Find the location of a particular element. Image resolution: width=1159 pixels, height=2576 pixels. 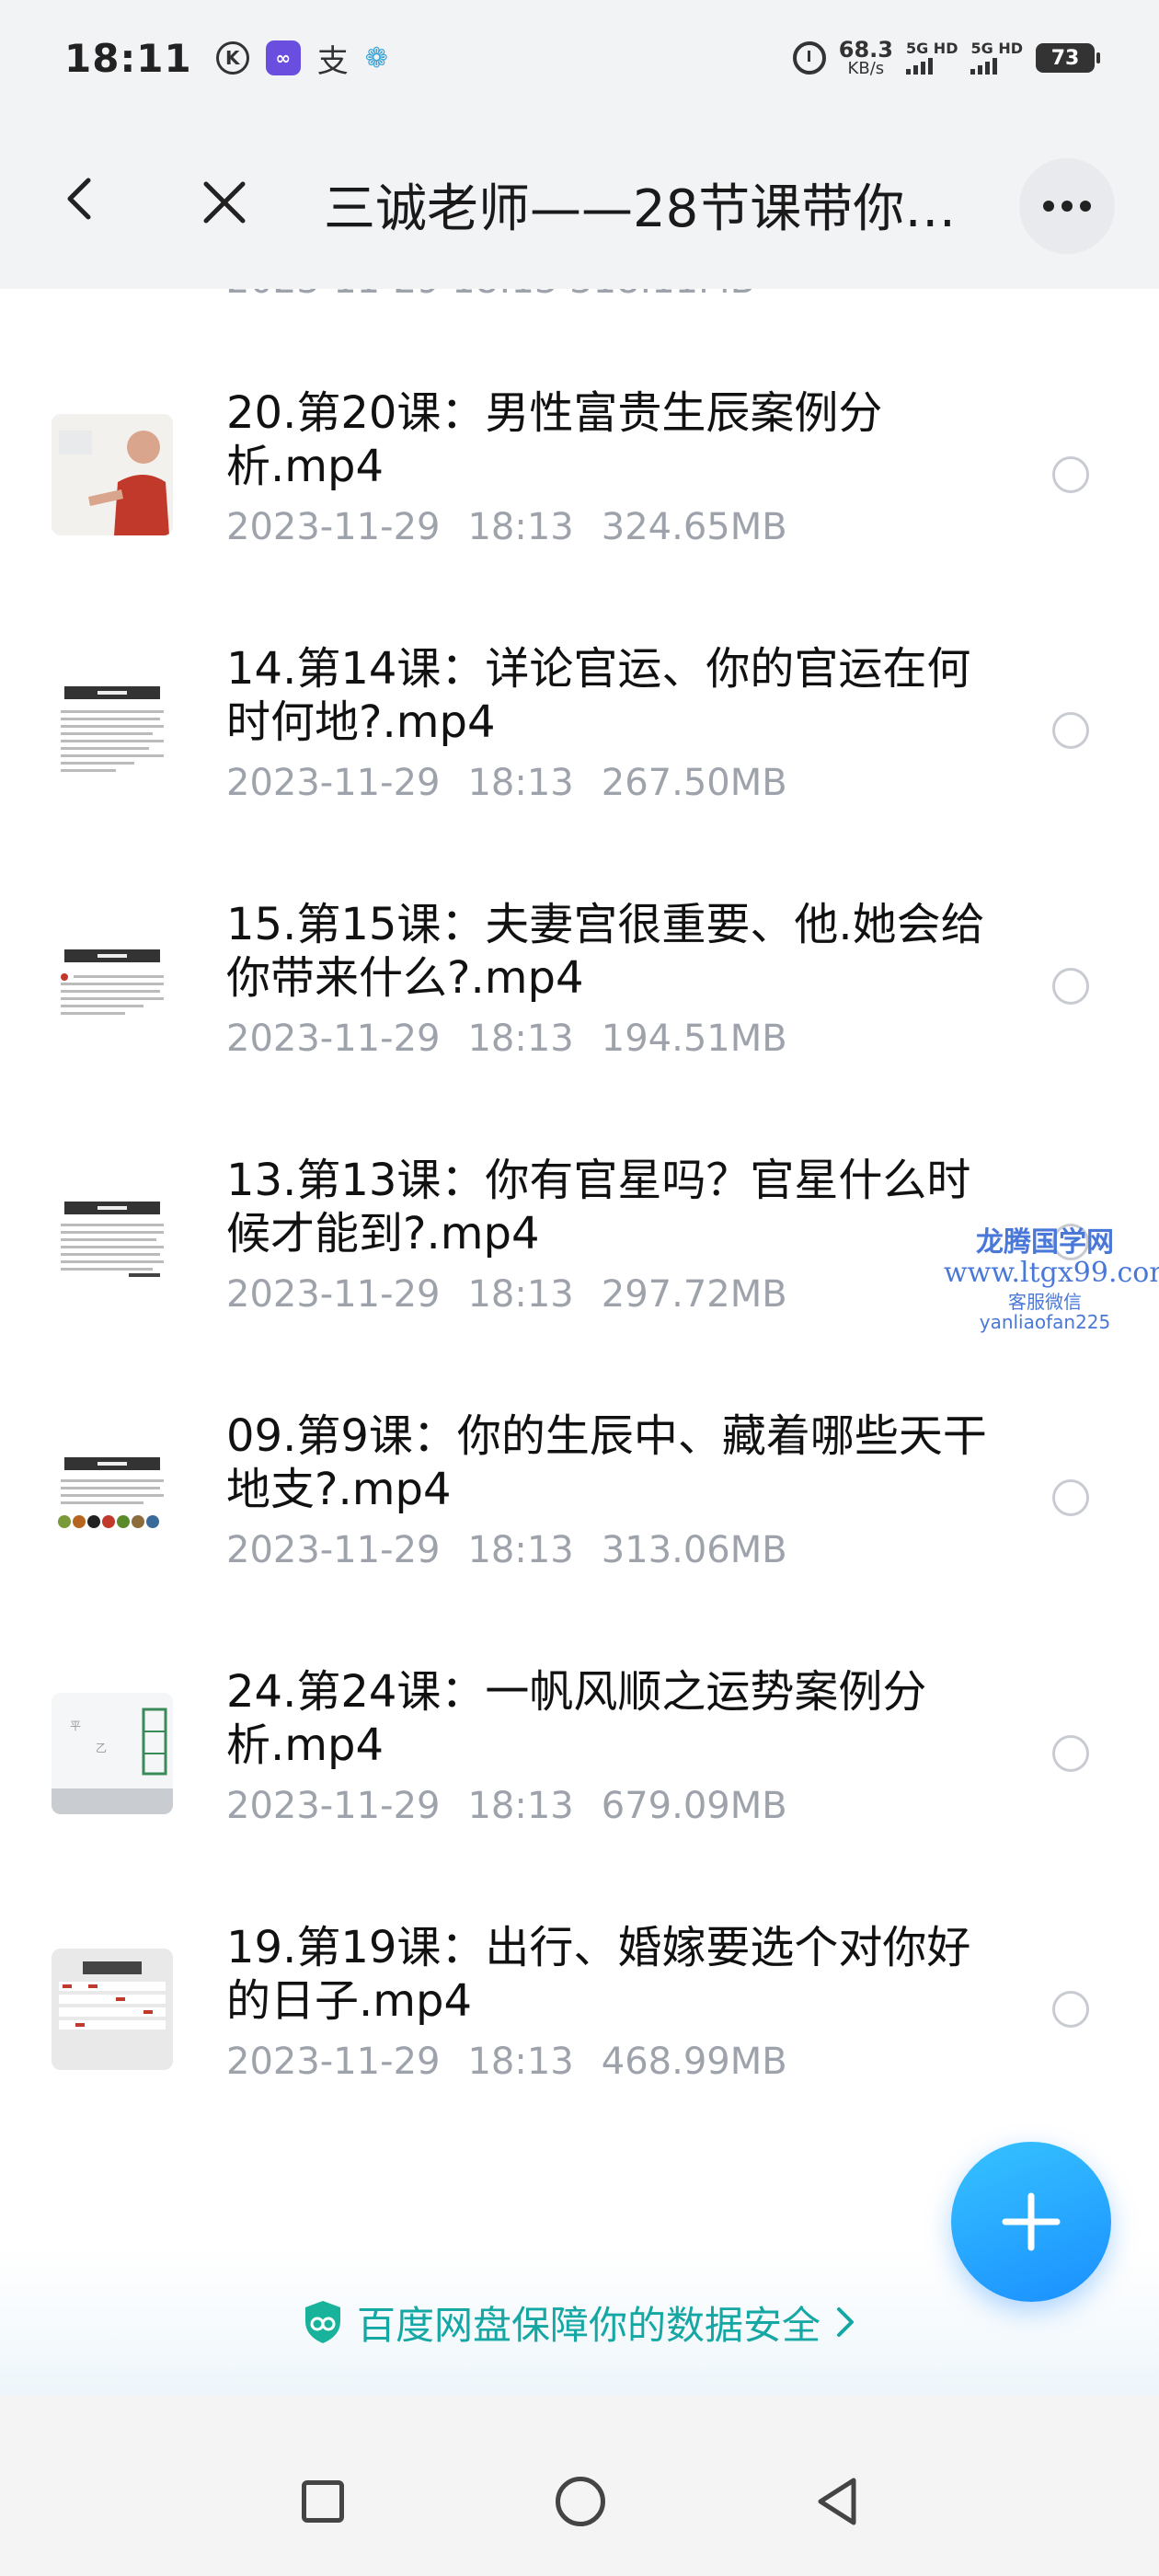

file-size: 679.09MB is located at coordinates (694, 1806).